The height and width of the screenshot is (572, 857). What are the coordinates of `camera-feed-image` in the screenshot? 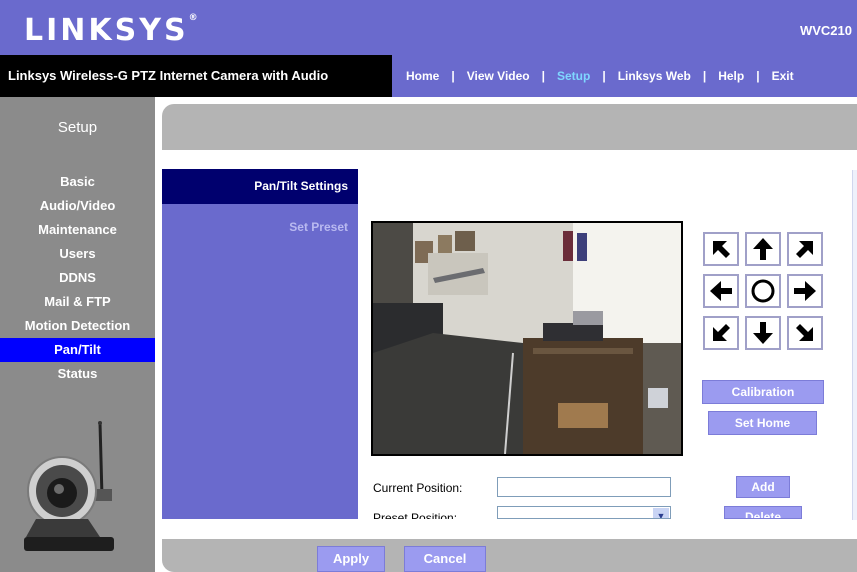 It's located at (527, 338).